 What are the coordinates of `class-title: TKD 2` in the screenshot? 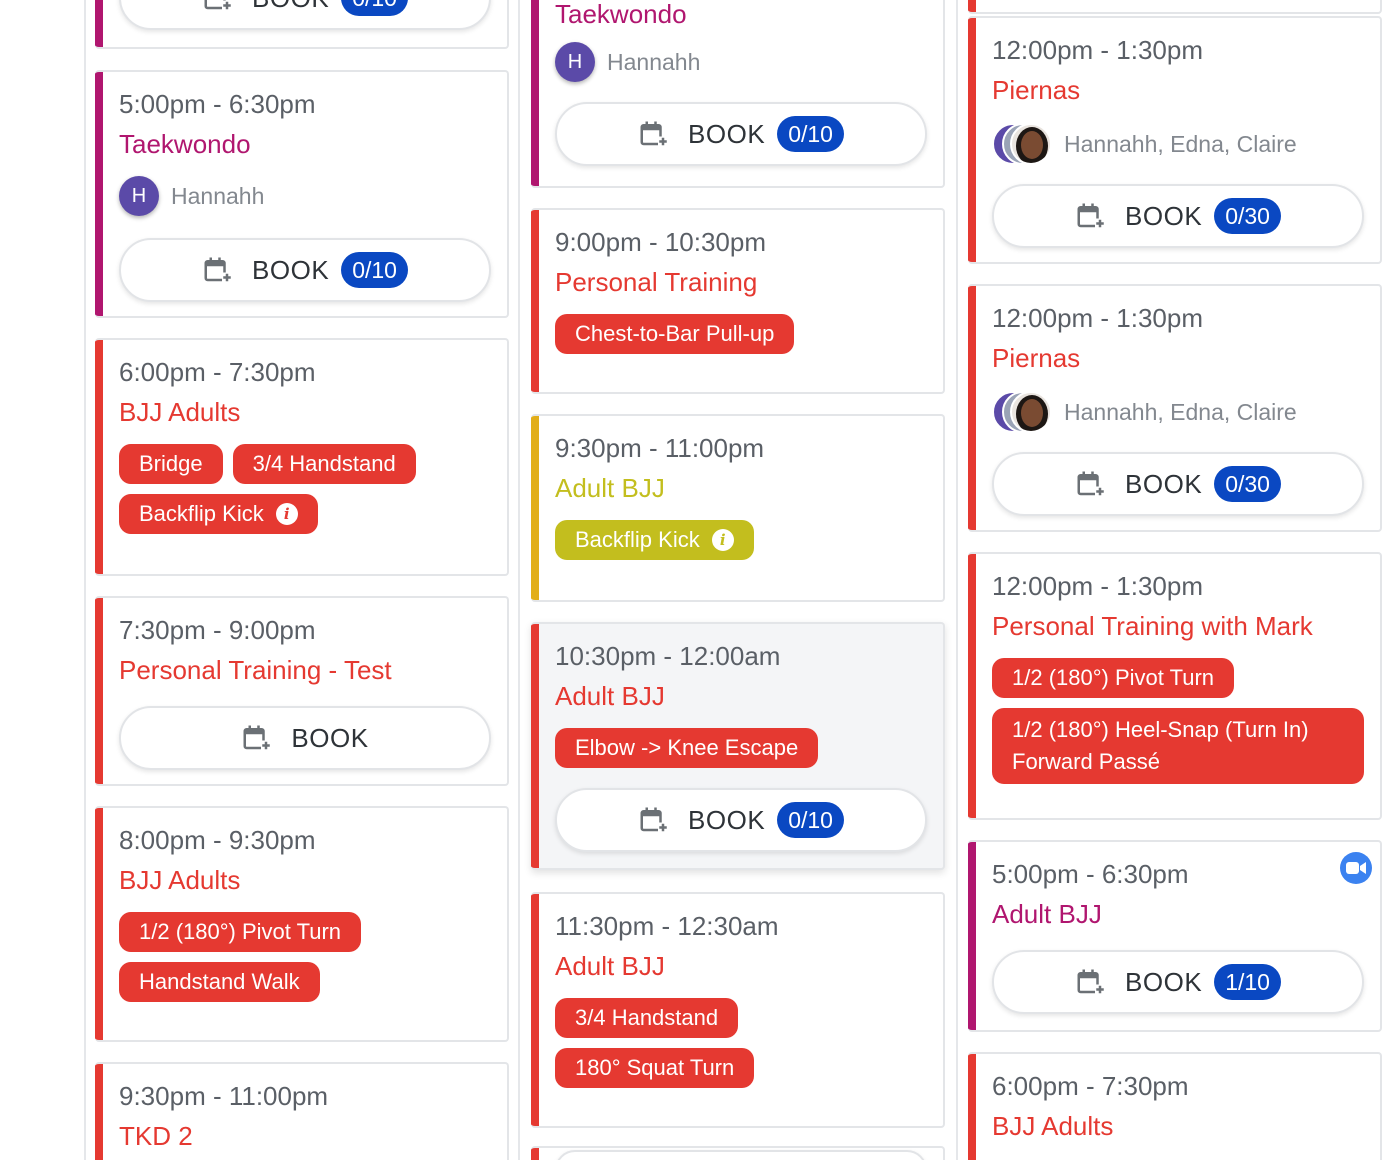 It's located at (305, 1136).